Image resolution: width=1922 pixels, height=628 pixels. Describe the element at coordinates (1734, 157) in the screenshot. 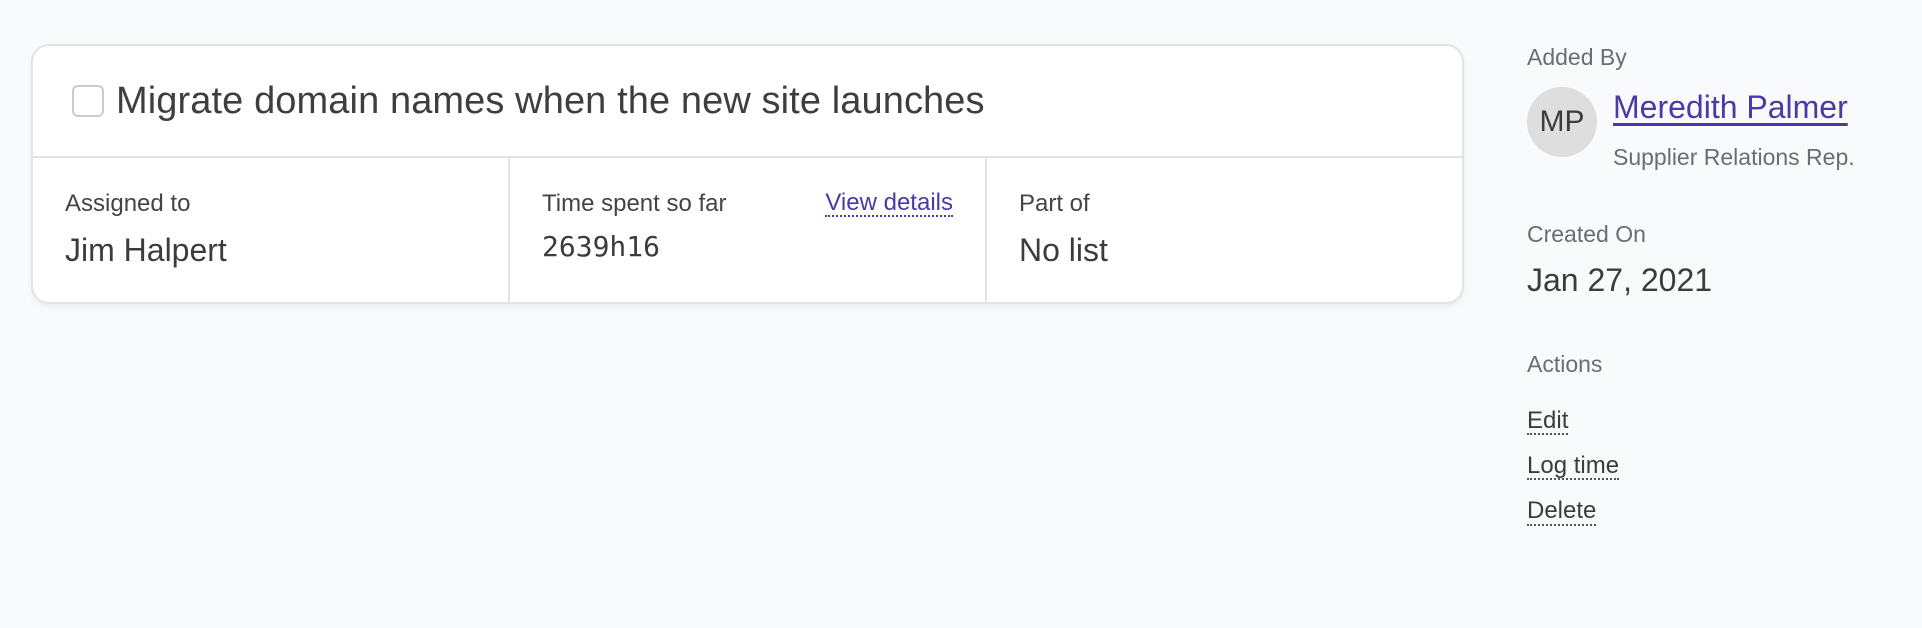

I see `added-by-role: Supplier Relations Rep.` at that location.